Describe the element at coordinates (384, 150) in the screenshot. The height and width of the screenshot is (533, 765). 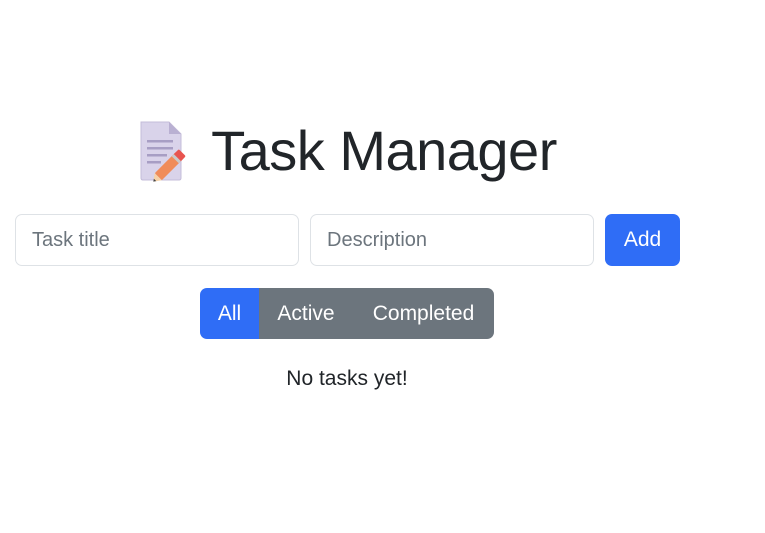
I see `page-title: Task Manager` at that location.